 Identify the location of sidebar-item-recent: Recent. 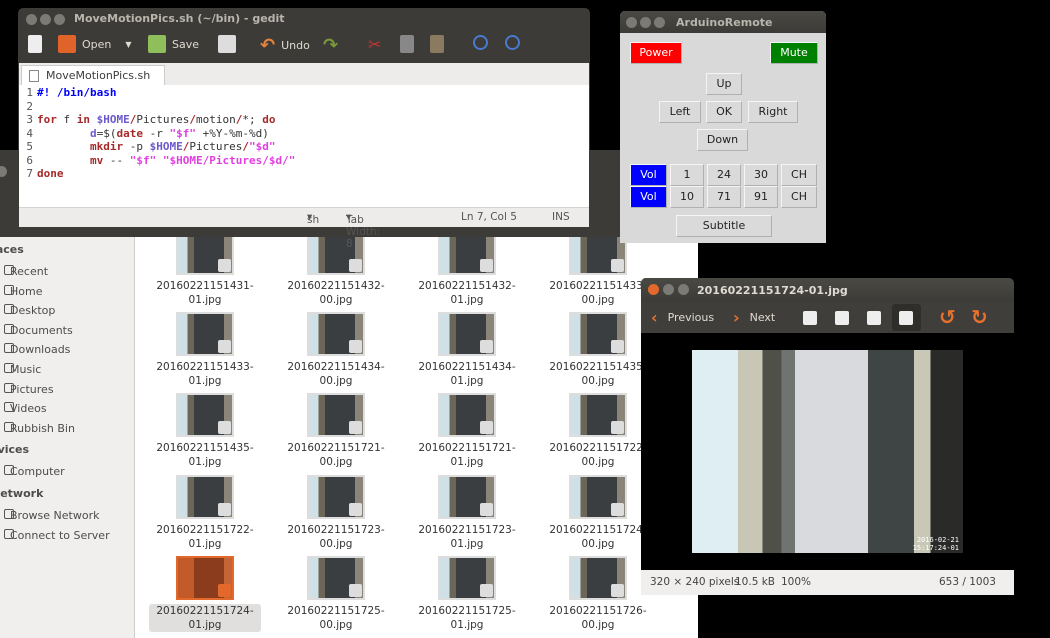
(26, 271).